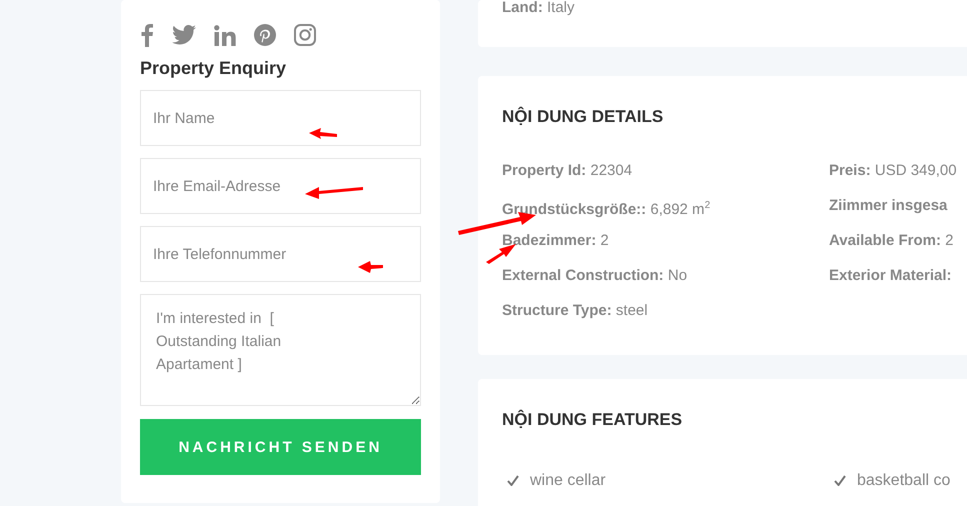 Image resolution: width=967 pixels, height=506 pixels. I want to click on form-title: Property Enquiry, so click(214, 68).